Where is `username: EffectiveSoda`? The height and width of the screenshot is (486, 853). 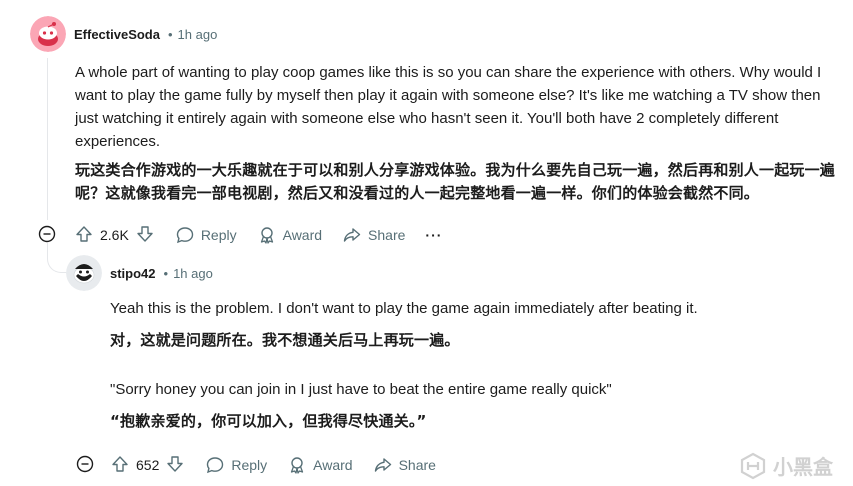
username: EffectiveSoda is located at coordinates (117, 34).